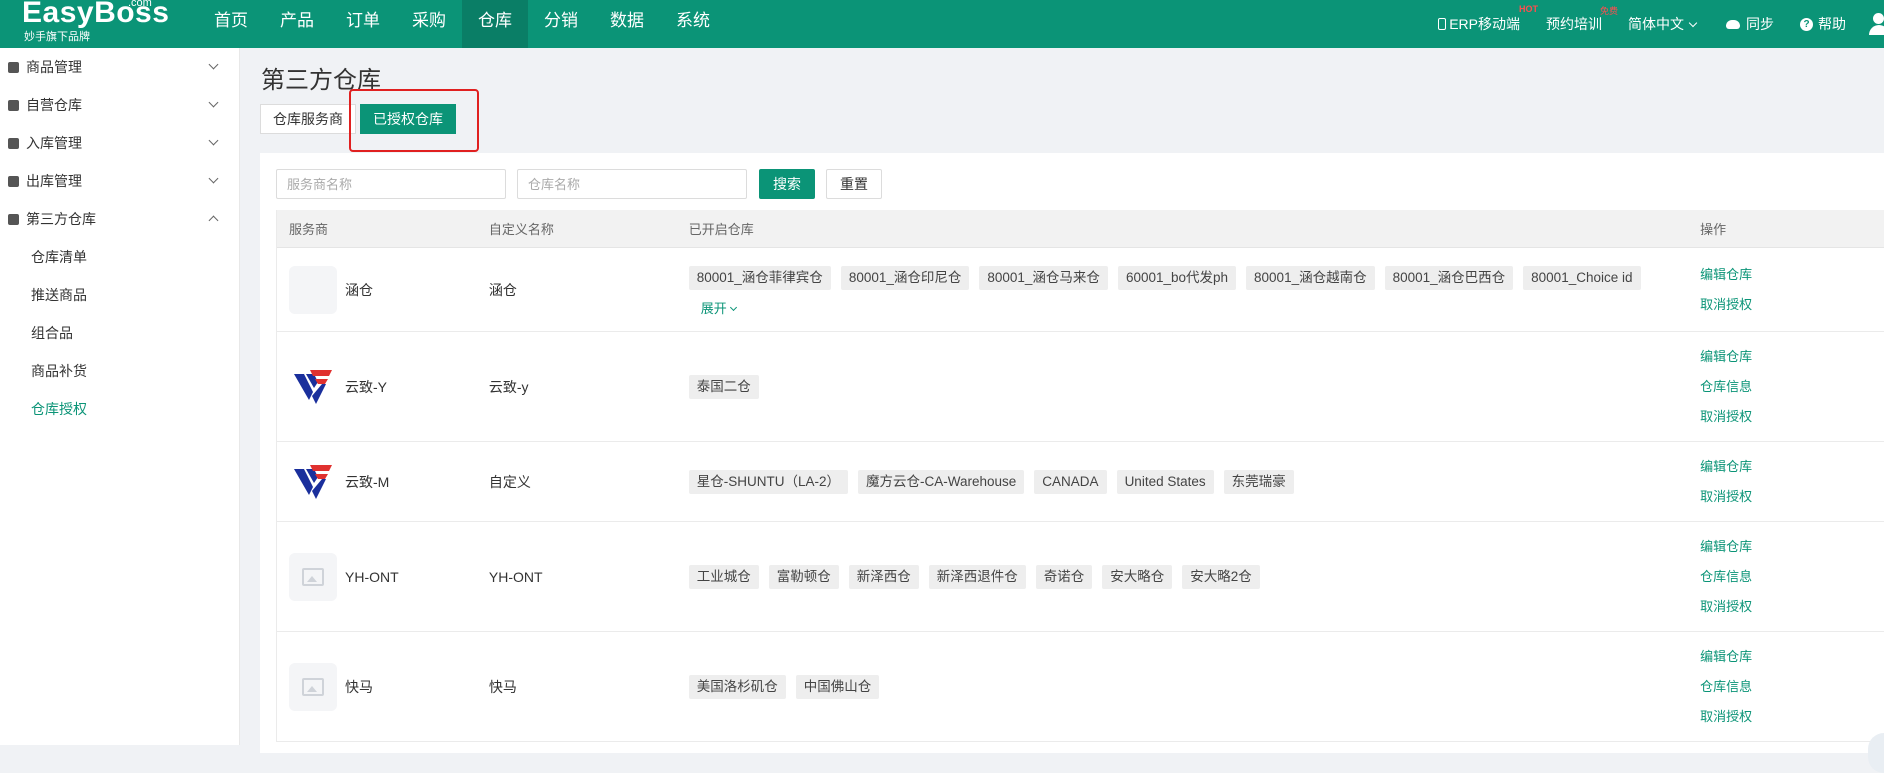 This screenshot has width=1884, height=773. Describe the element at coordinates (1182, 687) in the screenshot. I see `warehouses-cell: 美国洛杉矶仓 中国佛山仓` at that location.